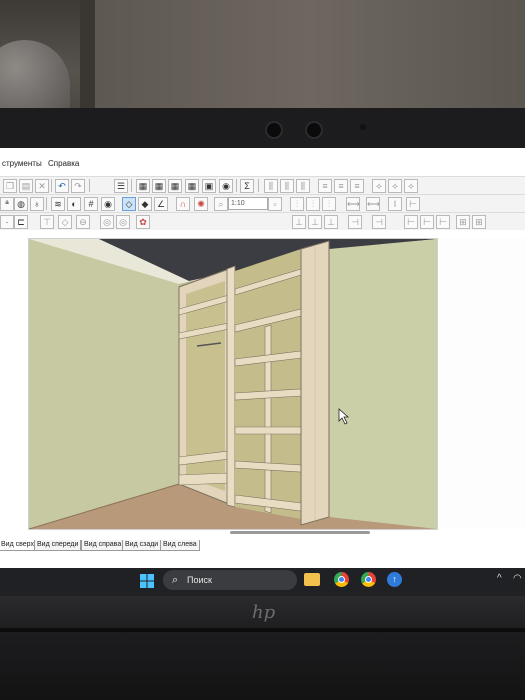 The width and height of the screenshot is (525, 700). Describe the element at coordinates (7, 204) in the screenshot. I see `render-icon: ª` at that location.